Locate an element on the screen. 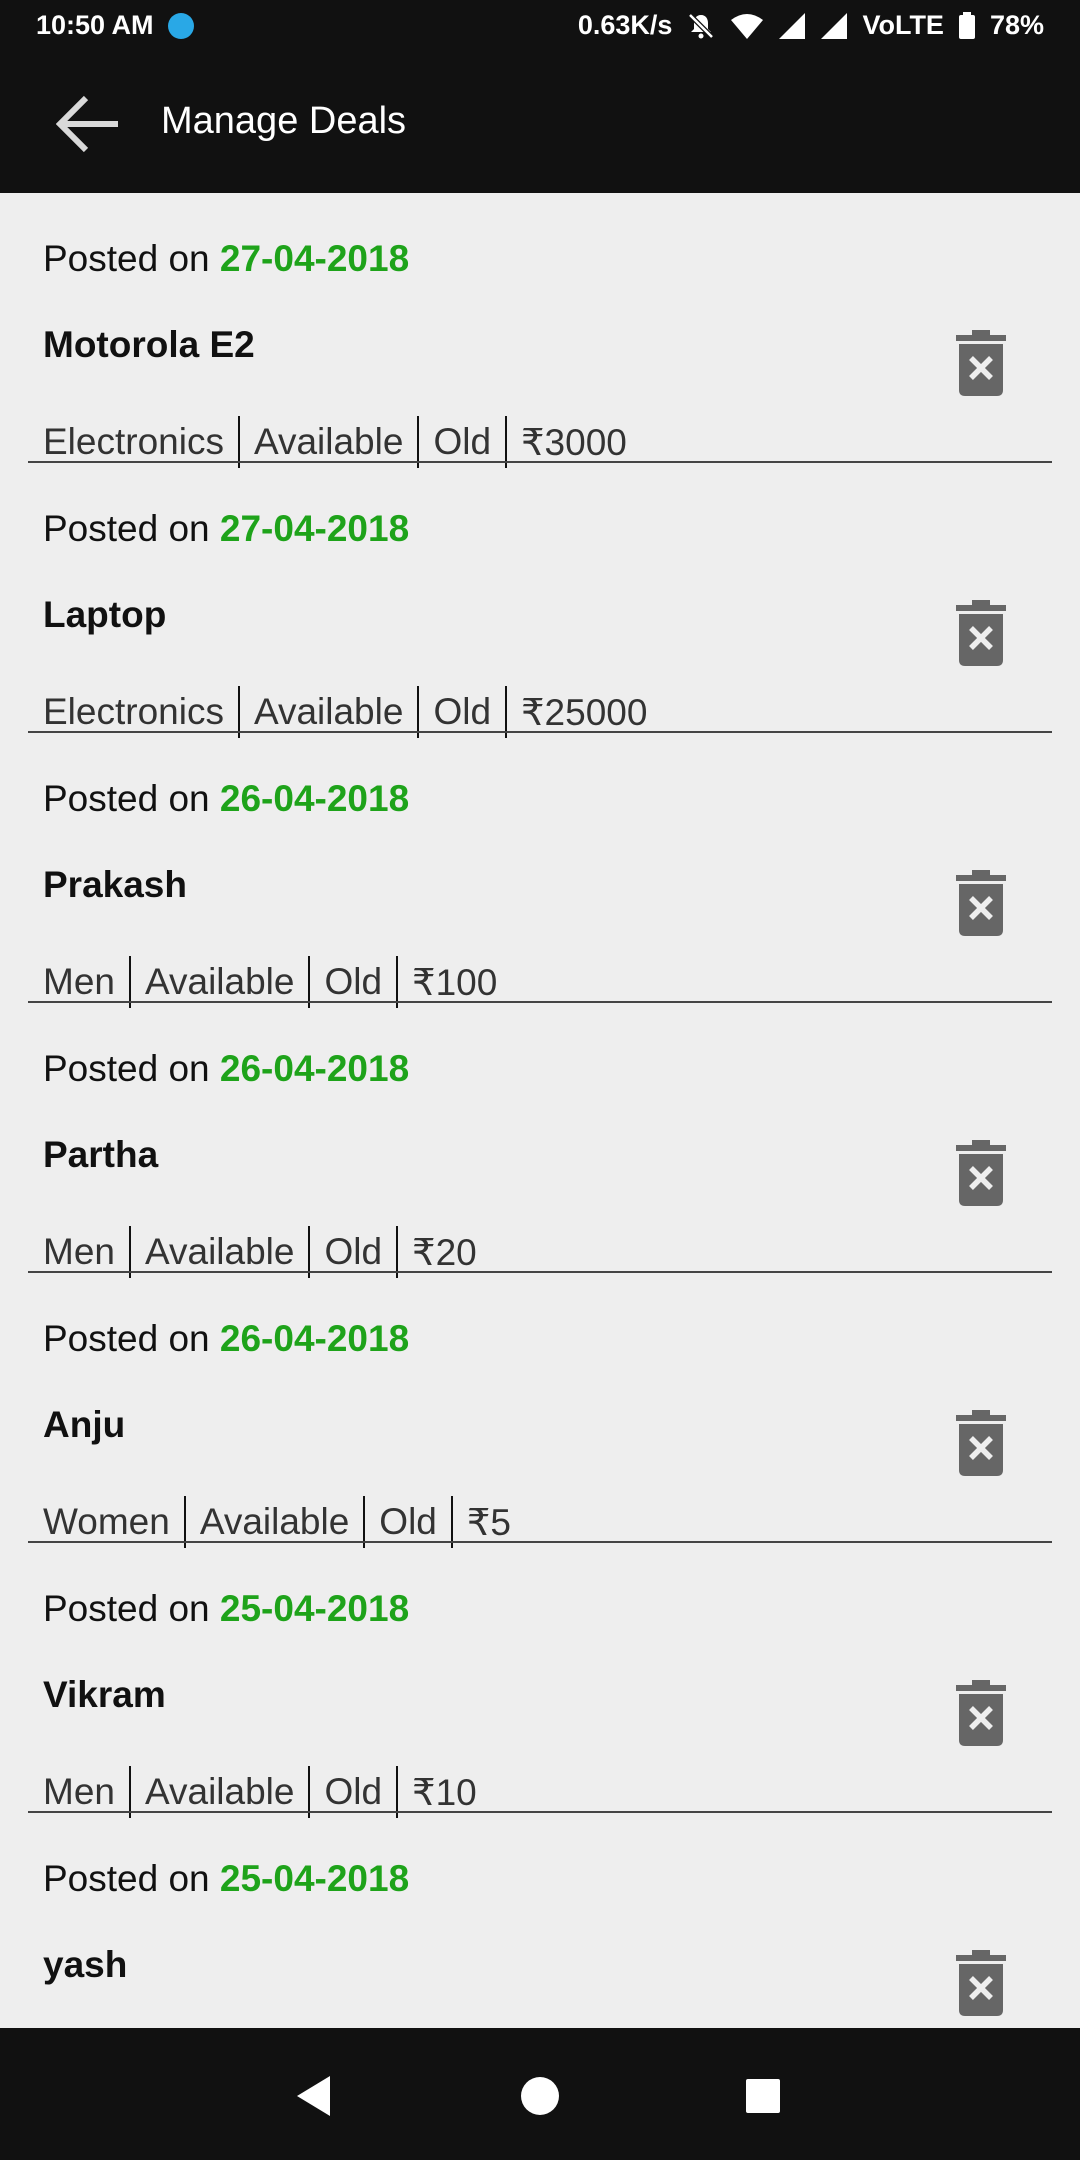 This screenshot has width=1080, height=2160. deal-category: Electronics is located at coordinates (133, 711).